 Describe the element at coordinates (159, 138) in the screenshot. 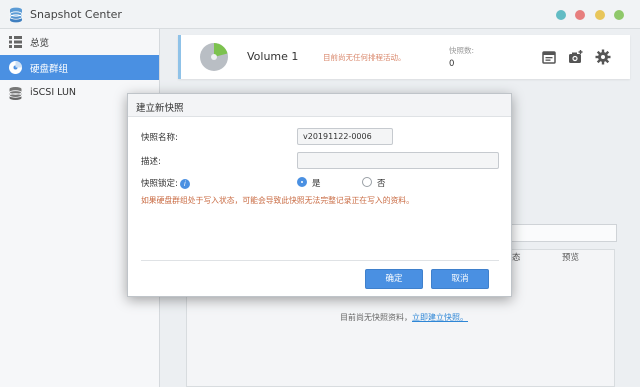

I see `snapshot-name-label: 快照名称:` at that location.